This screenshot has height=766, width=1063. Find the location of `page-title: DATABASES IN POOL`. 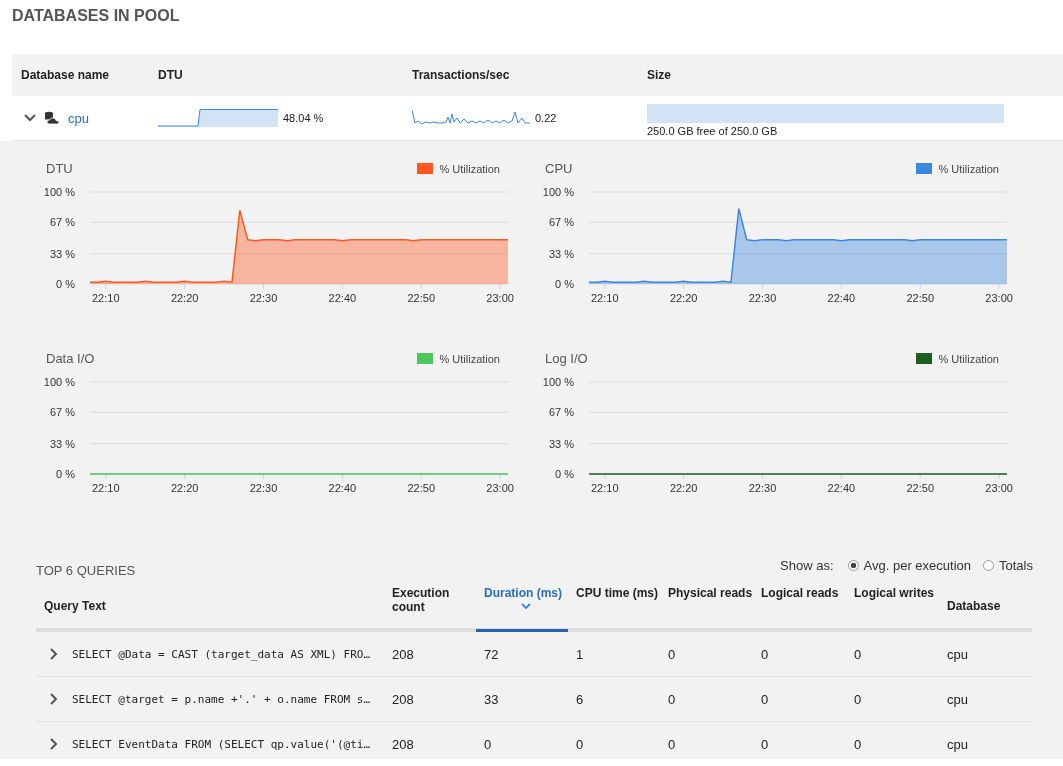

page-title: DATABASES IN POOL is located at coordinates (96, 16).